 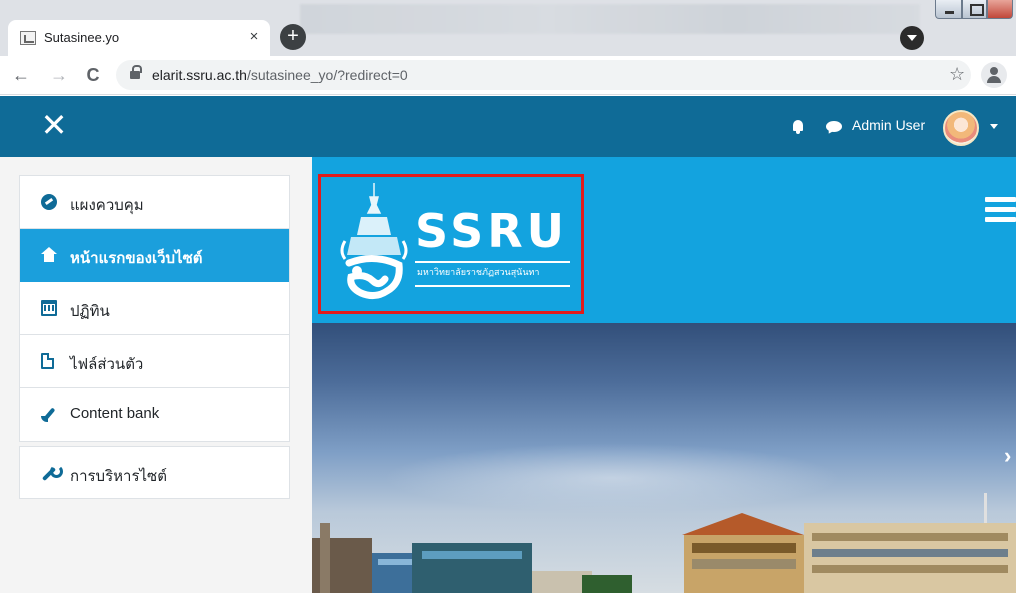 What do you see at coordinates (107, 364) in the screenshot?
I see `drawer-item-label: ไฟล์ส่วนตัว` at bounding box center [107, 364].